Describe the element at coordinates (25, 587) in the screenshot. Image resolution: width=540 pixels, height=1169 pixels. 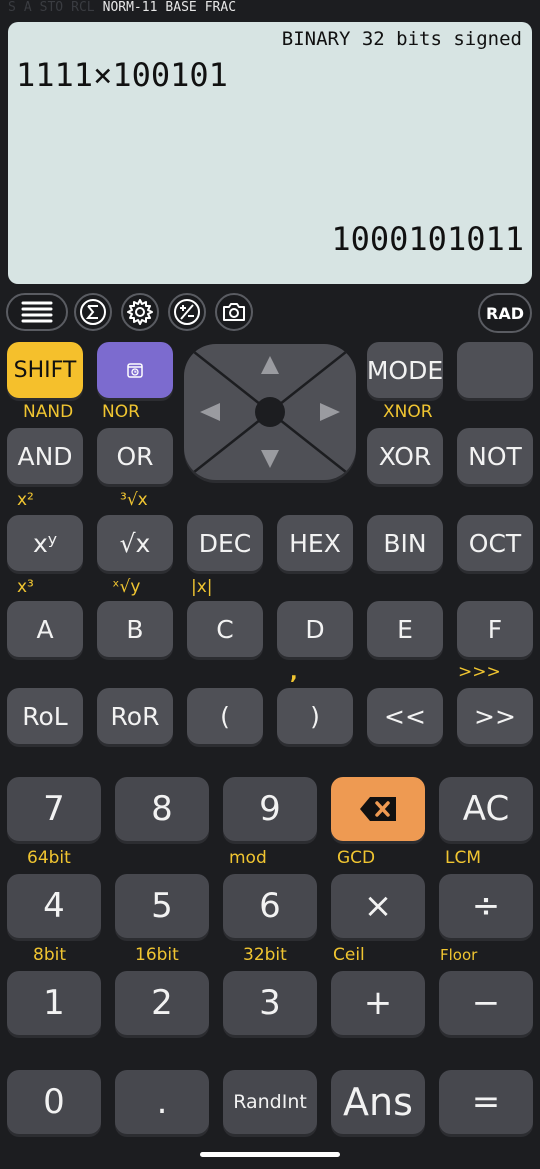
I see `x-cubed-label: x³` at that location.